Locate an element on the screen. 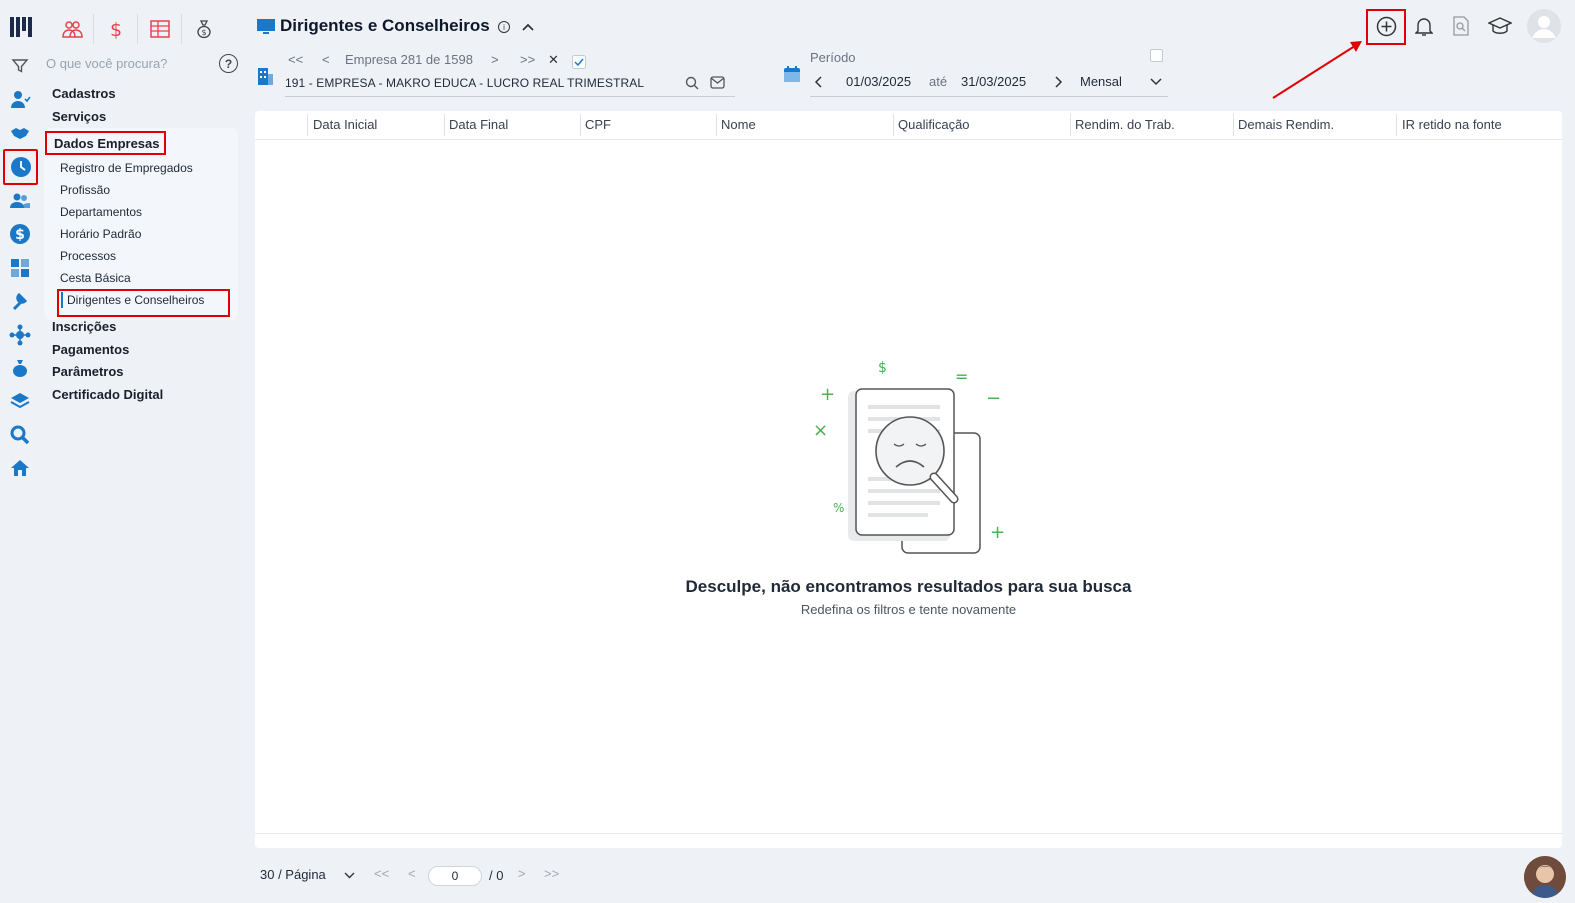 The width and height of the screenshot is (1575, 903). search-input: O que você procura? is located at coordinates (106, 63).